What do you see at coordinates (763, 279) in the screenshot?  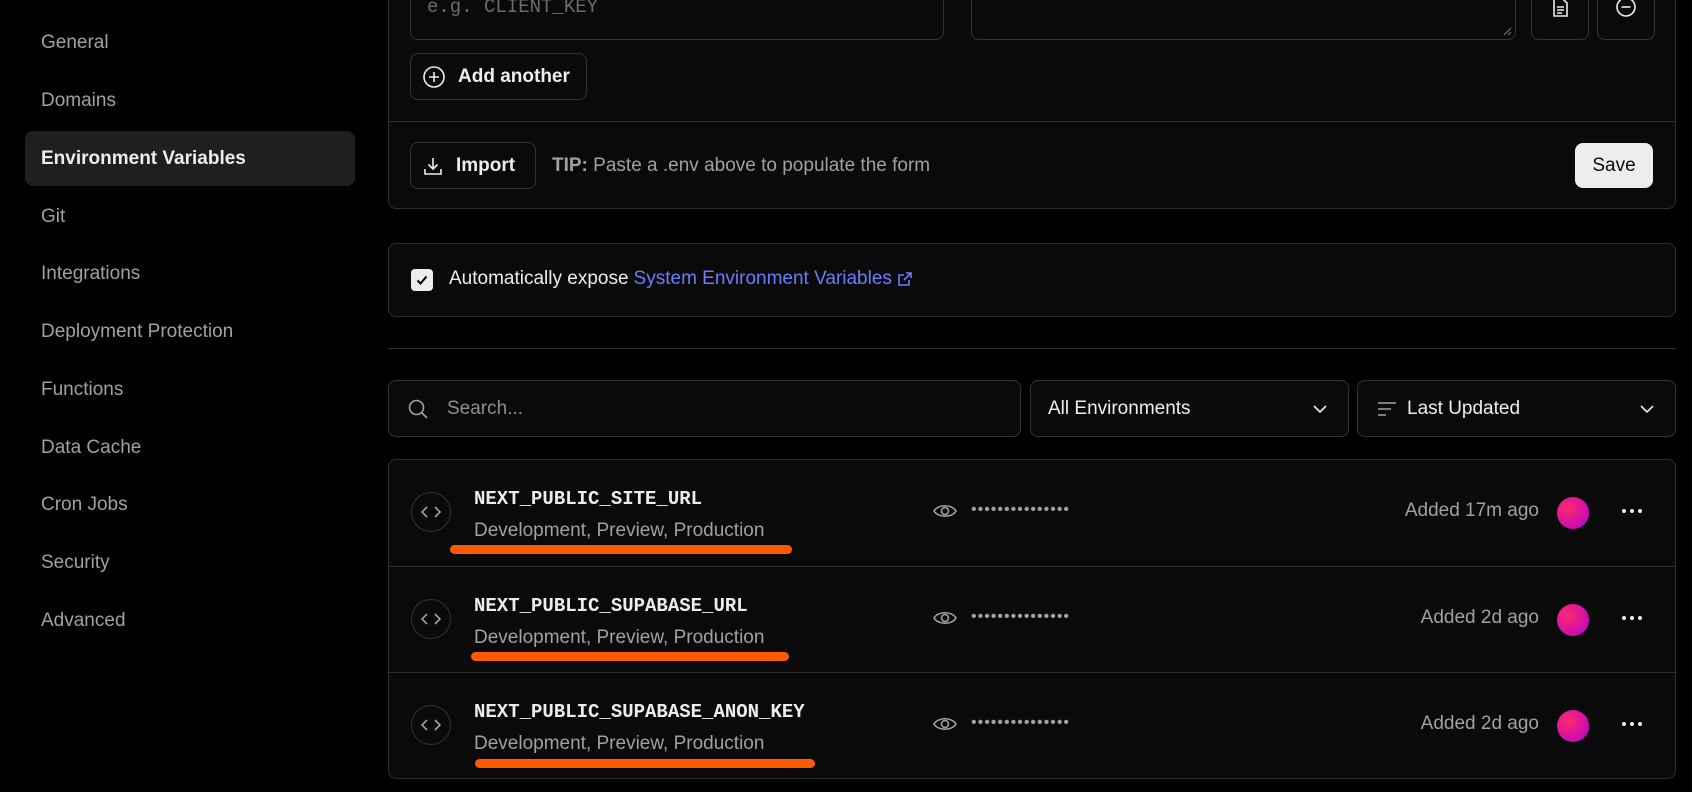 I see `system-env-vars-link: System Environment Variables` at bounding box center [763, 279].